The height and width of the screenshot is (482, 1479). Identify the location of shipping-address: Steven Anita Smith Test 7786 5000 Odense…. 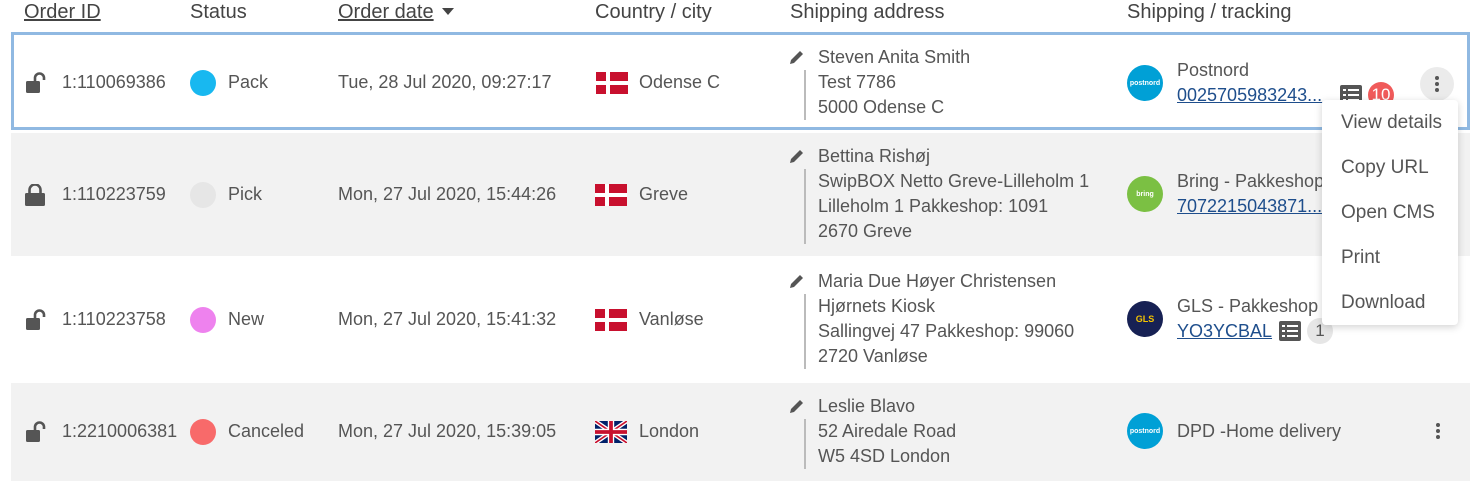
(947, 82).